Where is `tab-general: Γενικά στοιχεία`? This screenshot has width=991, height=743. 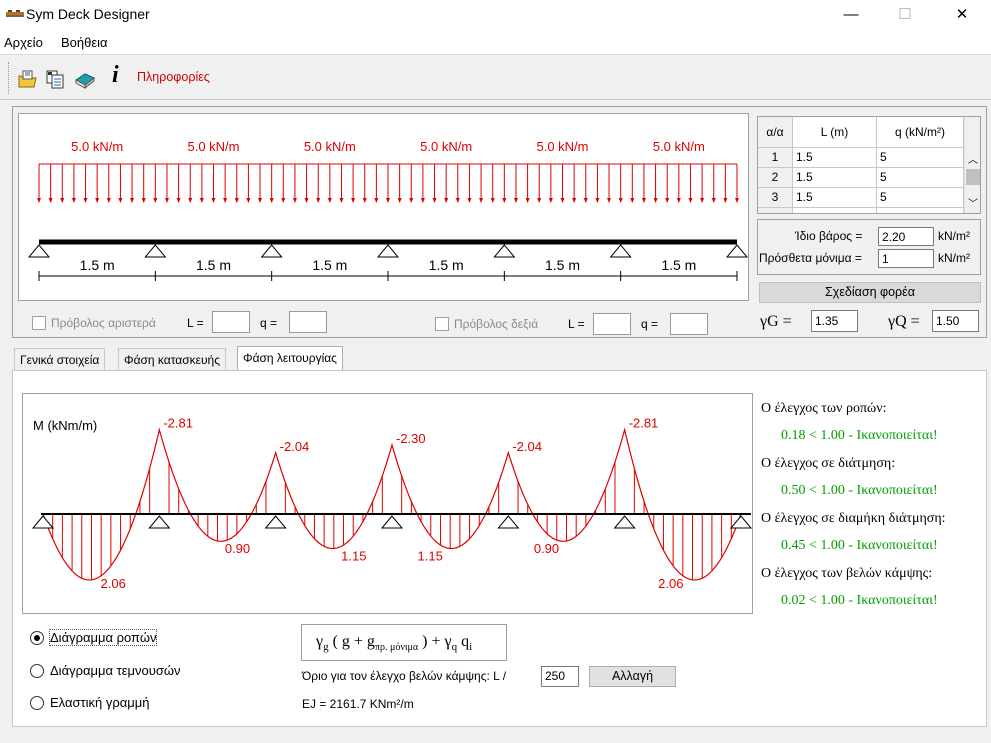
tab-general: Γενικά στοιχεία is located at coordinates (60, 360).